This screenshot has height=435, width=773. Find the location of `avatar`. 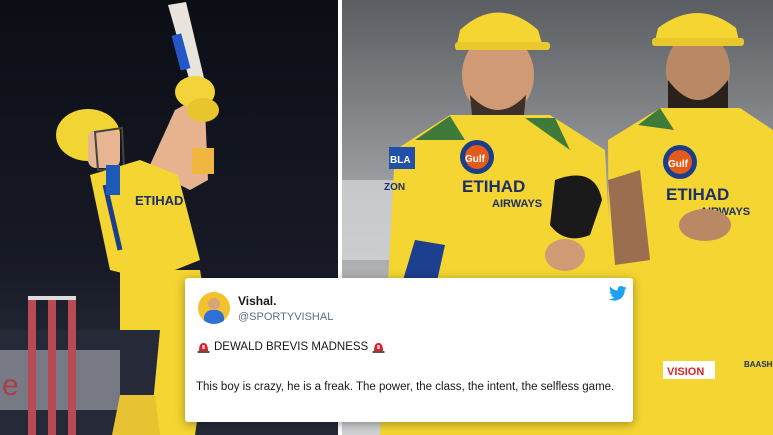

avatar is located at coordinates (214, 308).